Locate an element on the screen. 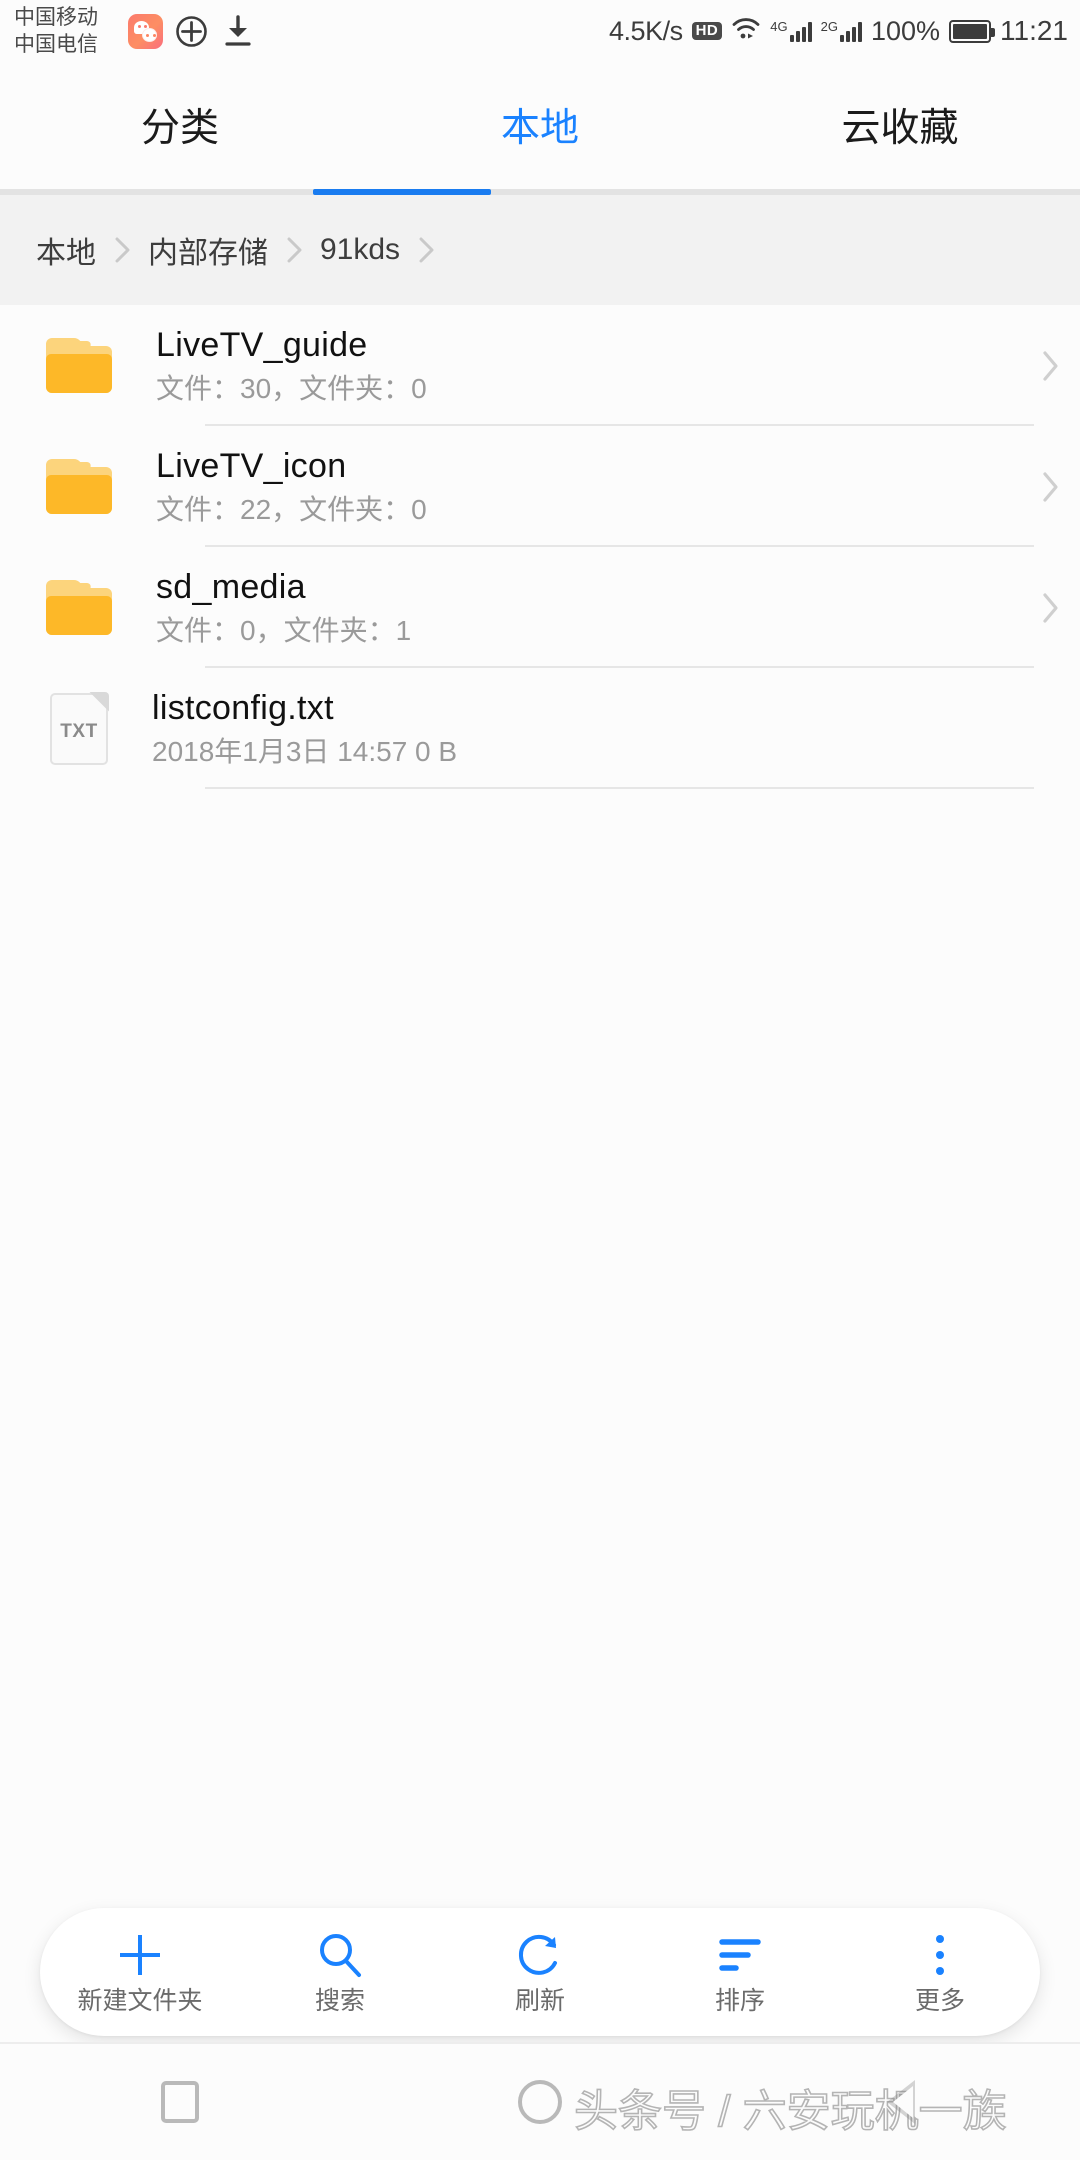  network-speed: 4.5K/s is located at coordinates (646, 30).